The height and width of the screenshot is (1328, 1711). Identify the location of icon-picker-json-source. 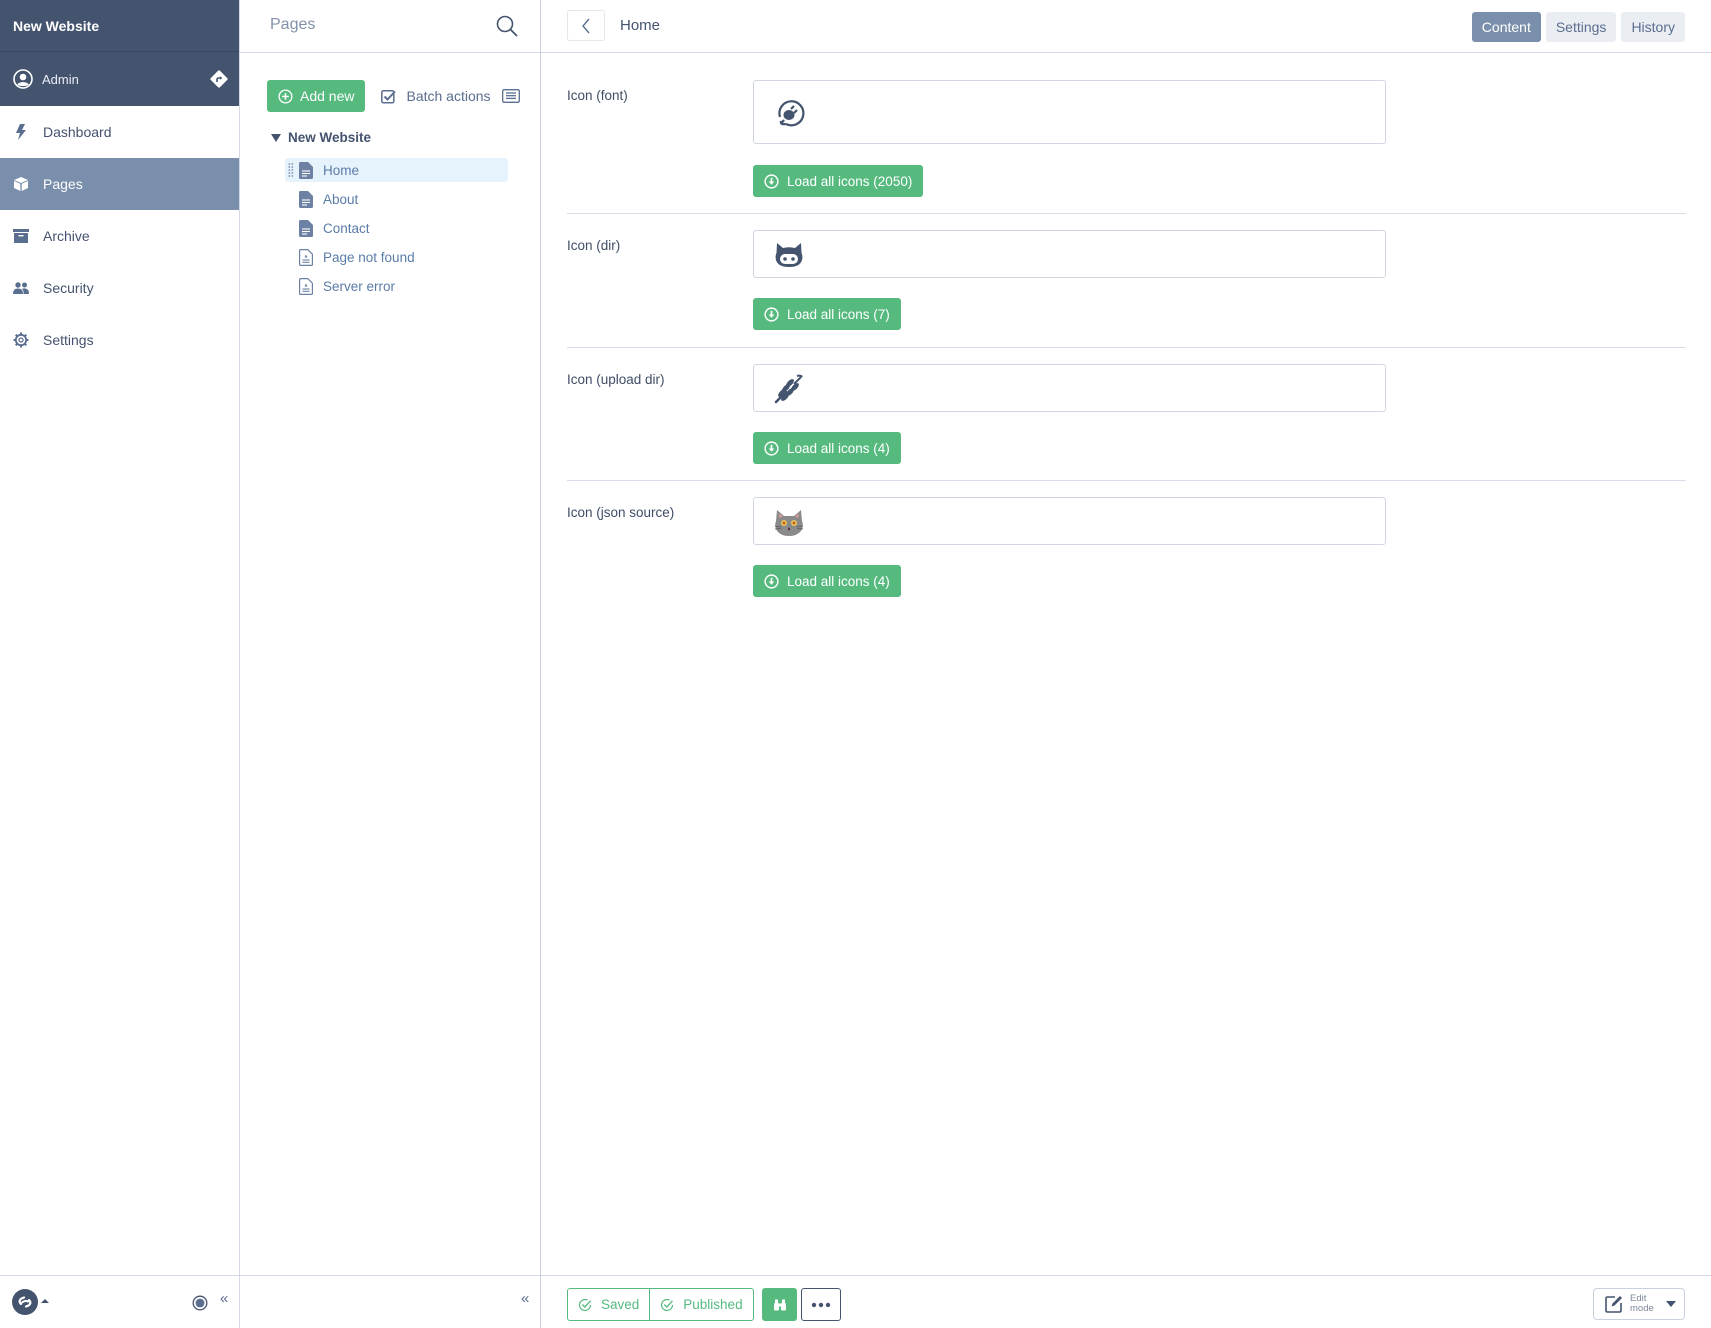
(1069, 521).